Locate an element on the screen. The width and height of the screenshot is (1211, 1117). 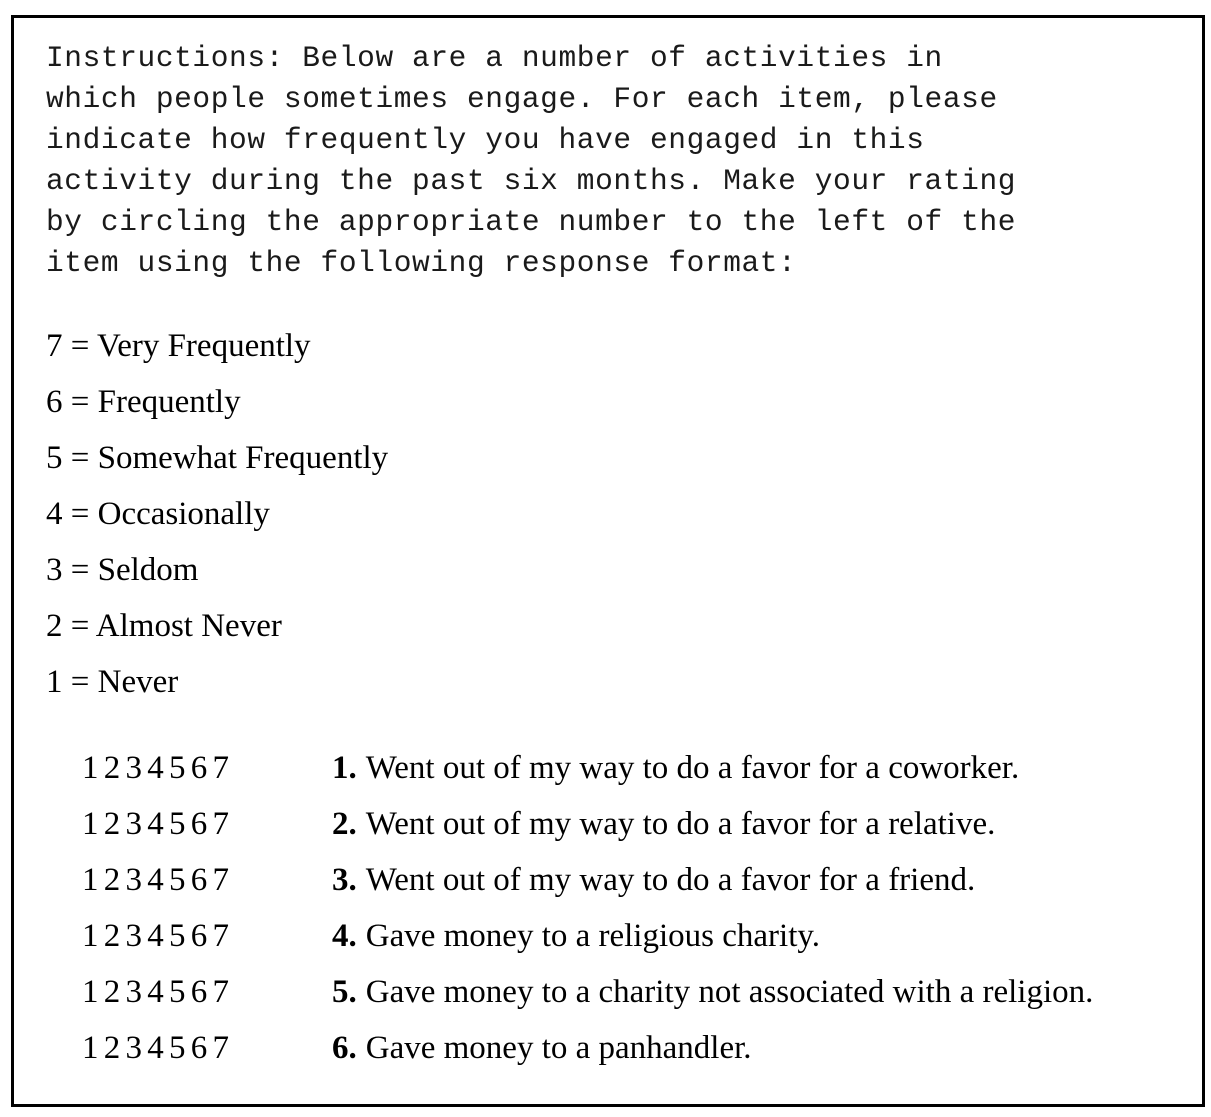
item-number: 1. is located at coordinates (344, 768).